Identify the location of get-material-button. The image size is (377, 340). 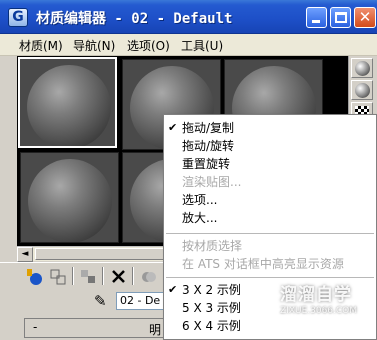
(35, 277).